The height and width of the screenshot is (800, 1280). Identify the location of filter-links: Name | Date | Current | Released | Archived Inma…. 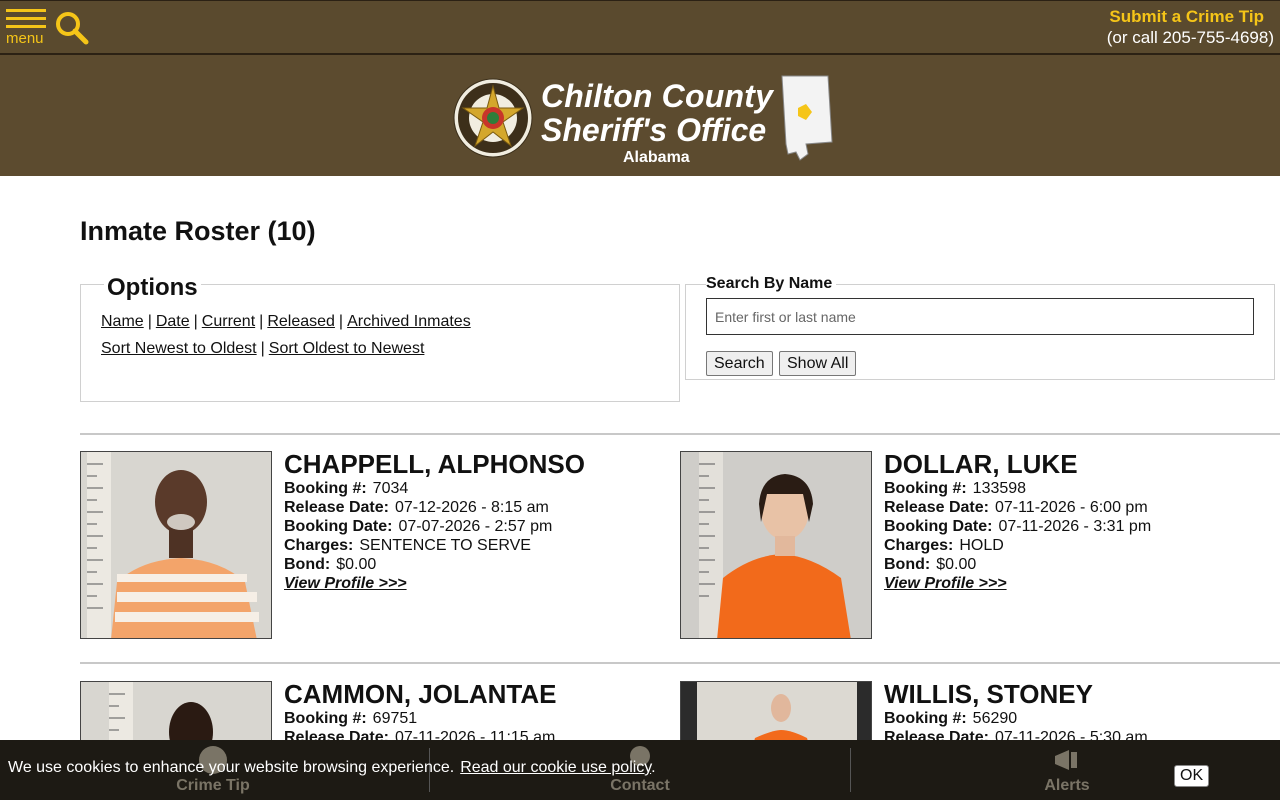
(286, 321).